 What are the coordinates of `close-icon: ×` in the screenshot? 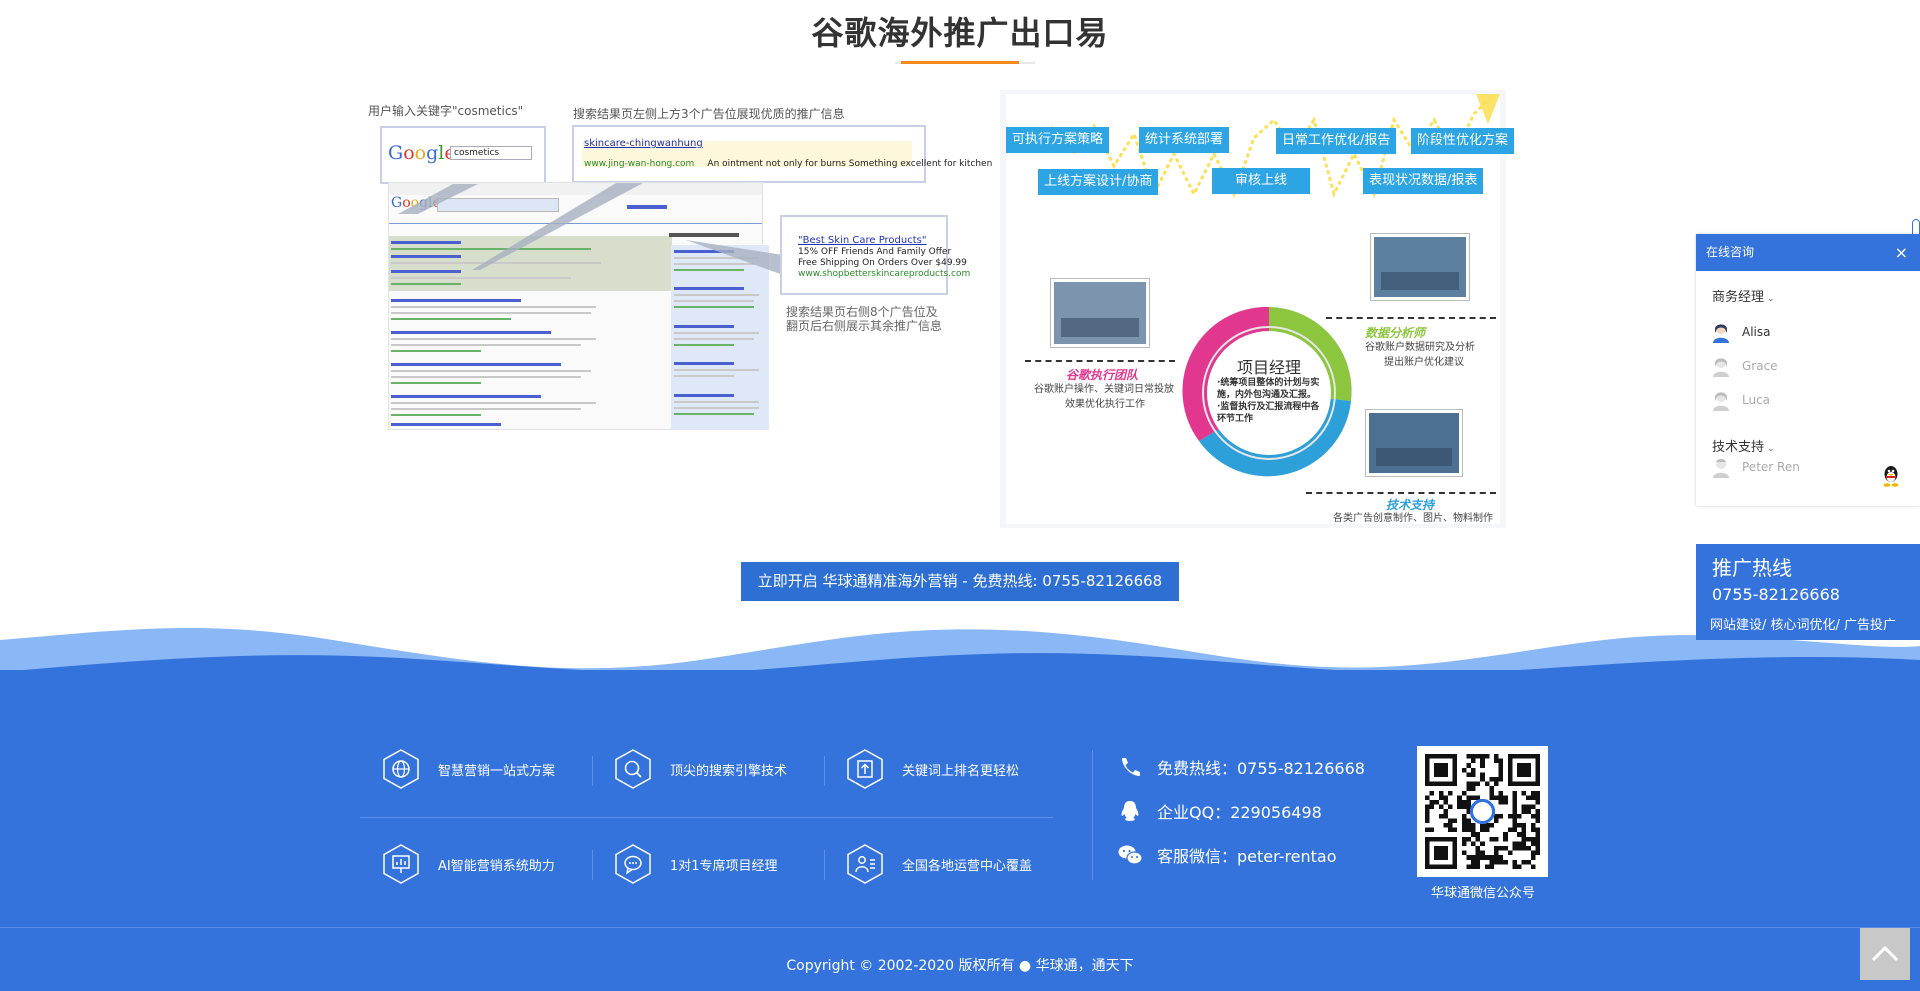 It's located at (1901, 252).